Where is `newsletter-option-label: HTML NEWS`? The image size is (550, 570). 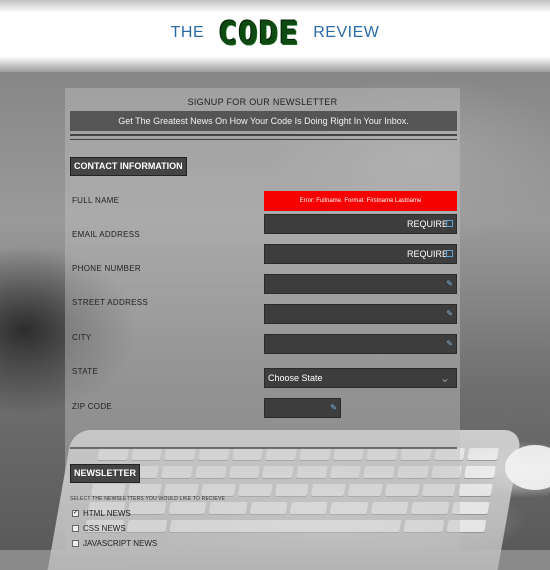
newsletter-option-label: HTML NEWS is located at coordinates (107, 513).